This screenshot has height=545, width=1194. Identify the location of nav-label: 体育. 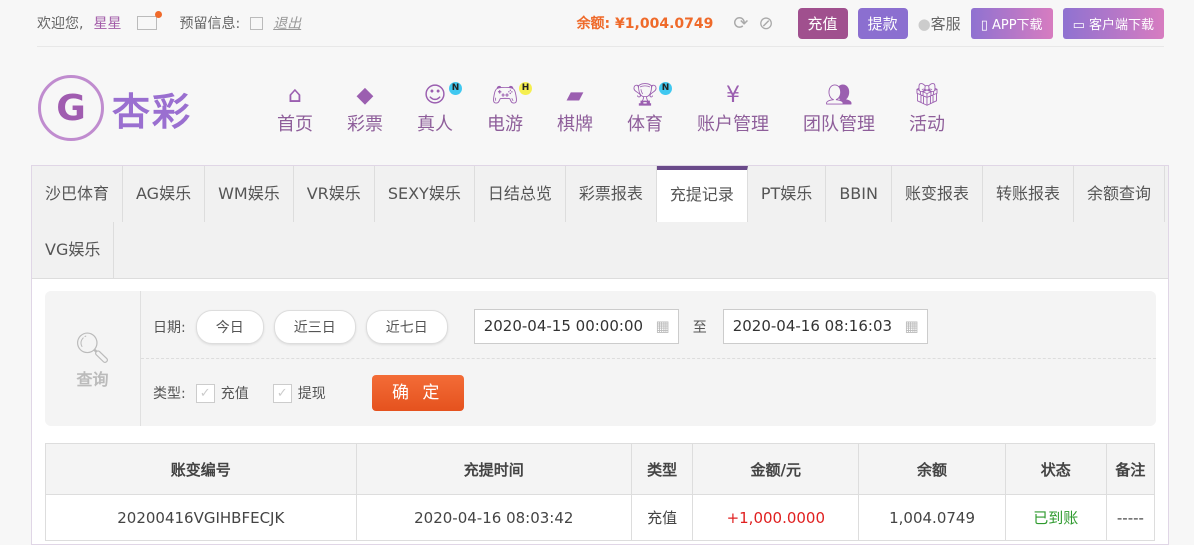
(645, 124).